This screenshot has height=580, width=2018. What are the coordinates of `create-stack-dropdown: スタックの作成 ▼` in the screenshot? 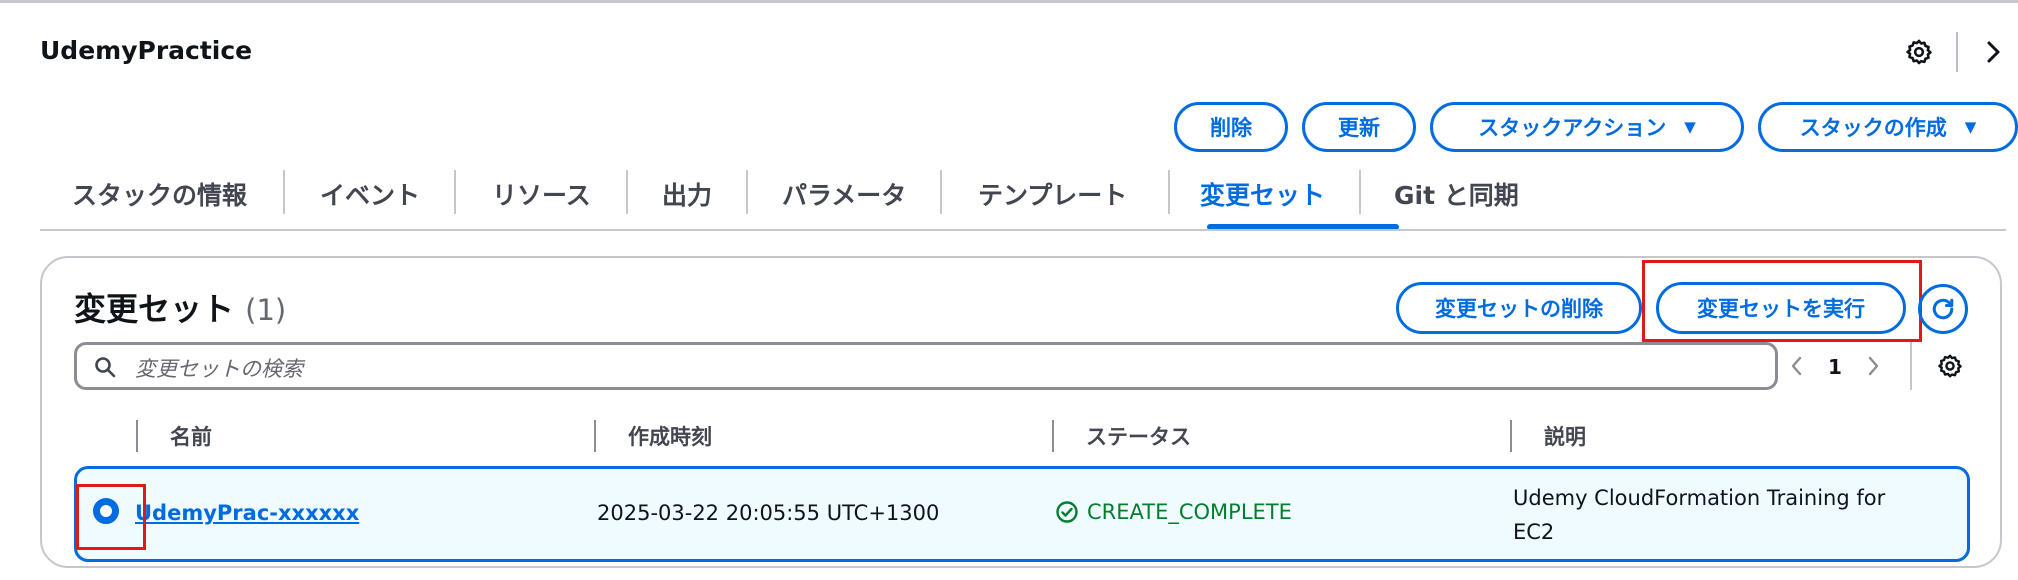 It's located at (1888, 127).